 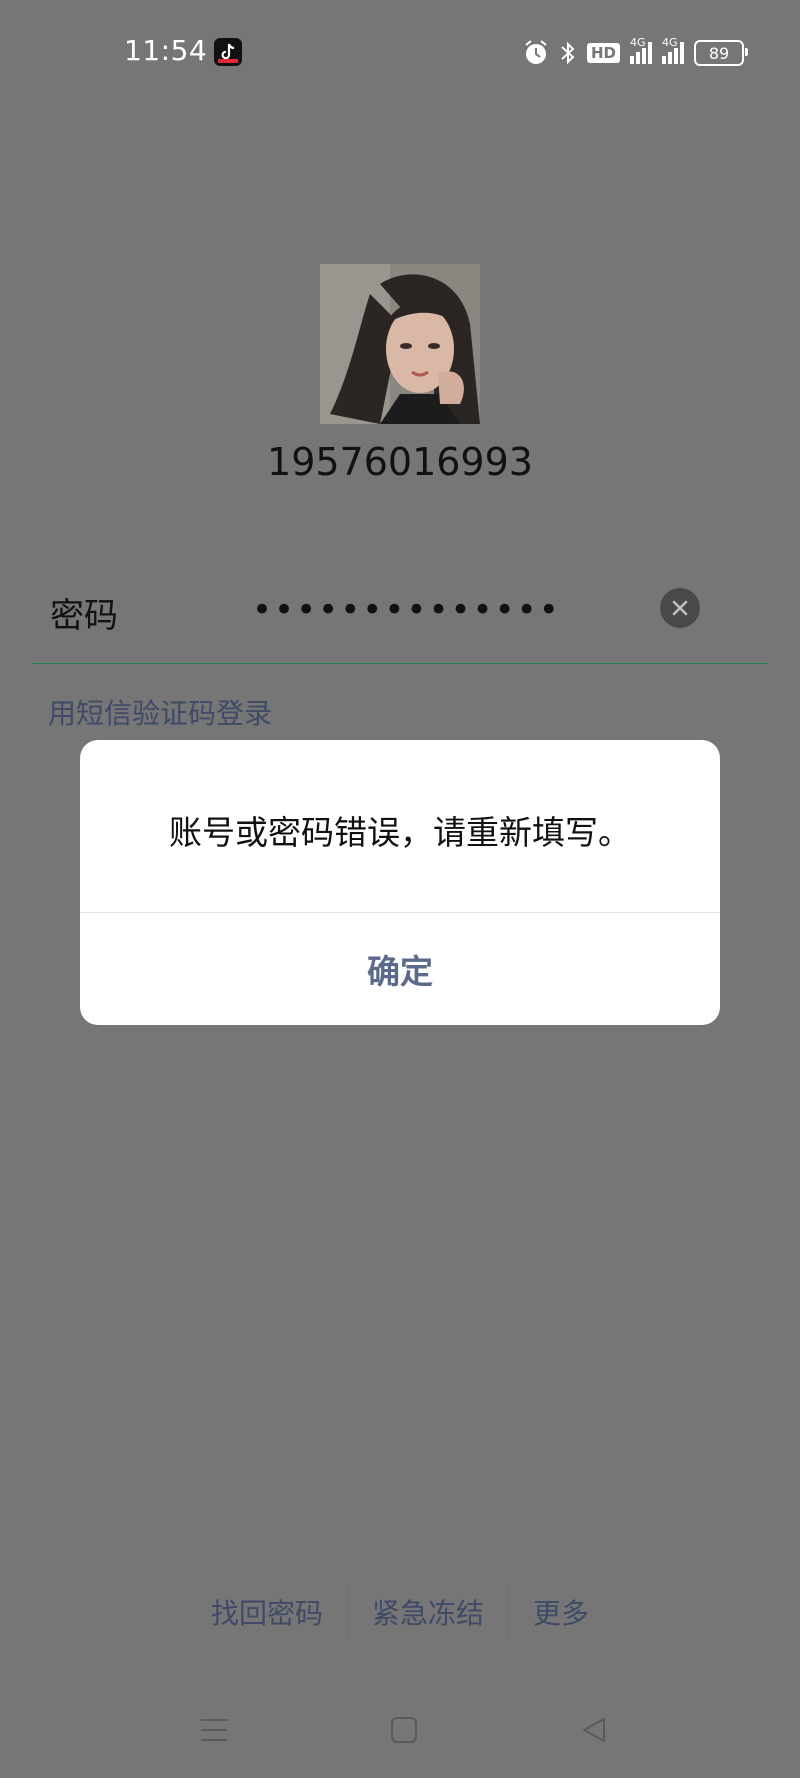 I want to click on status-bar: 11:54 HD 4G 4G 89, so click(x=400, y=55).